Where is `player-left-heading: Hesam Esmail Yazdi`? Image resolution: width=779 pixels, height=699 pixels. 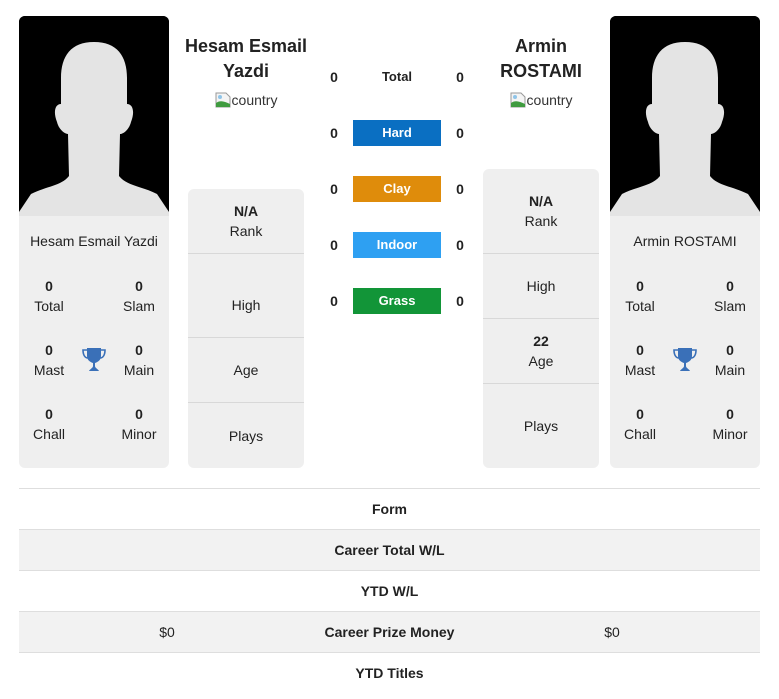 player-left-heading: Hesam Esmail Yazdi is located at coordinates (246, 59).